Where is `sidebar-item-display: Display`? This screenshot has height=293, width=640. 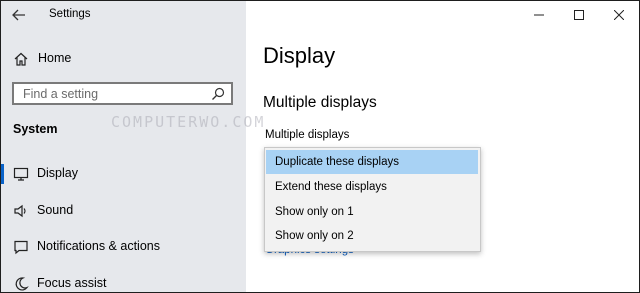
sidebar-item-display: Display is located at coordinates (123, 174).